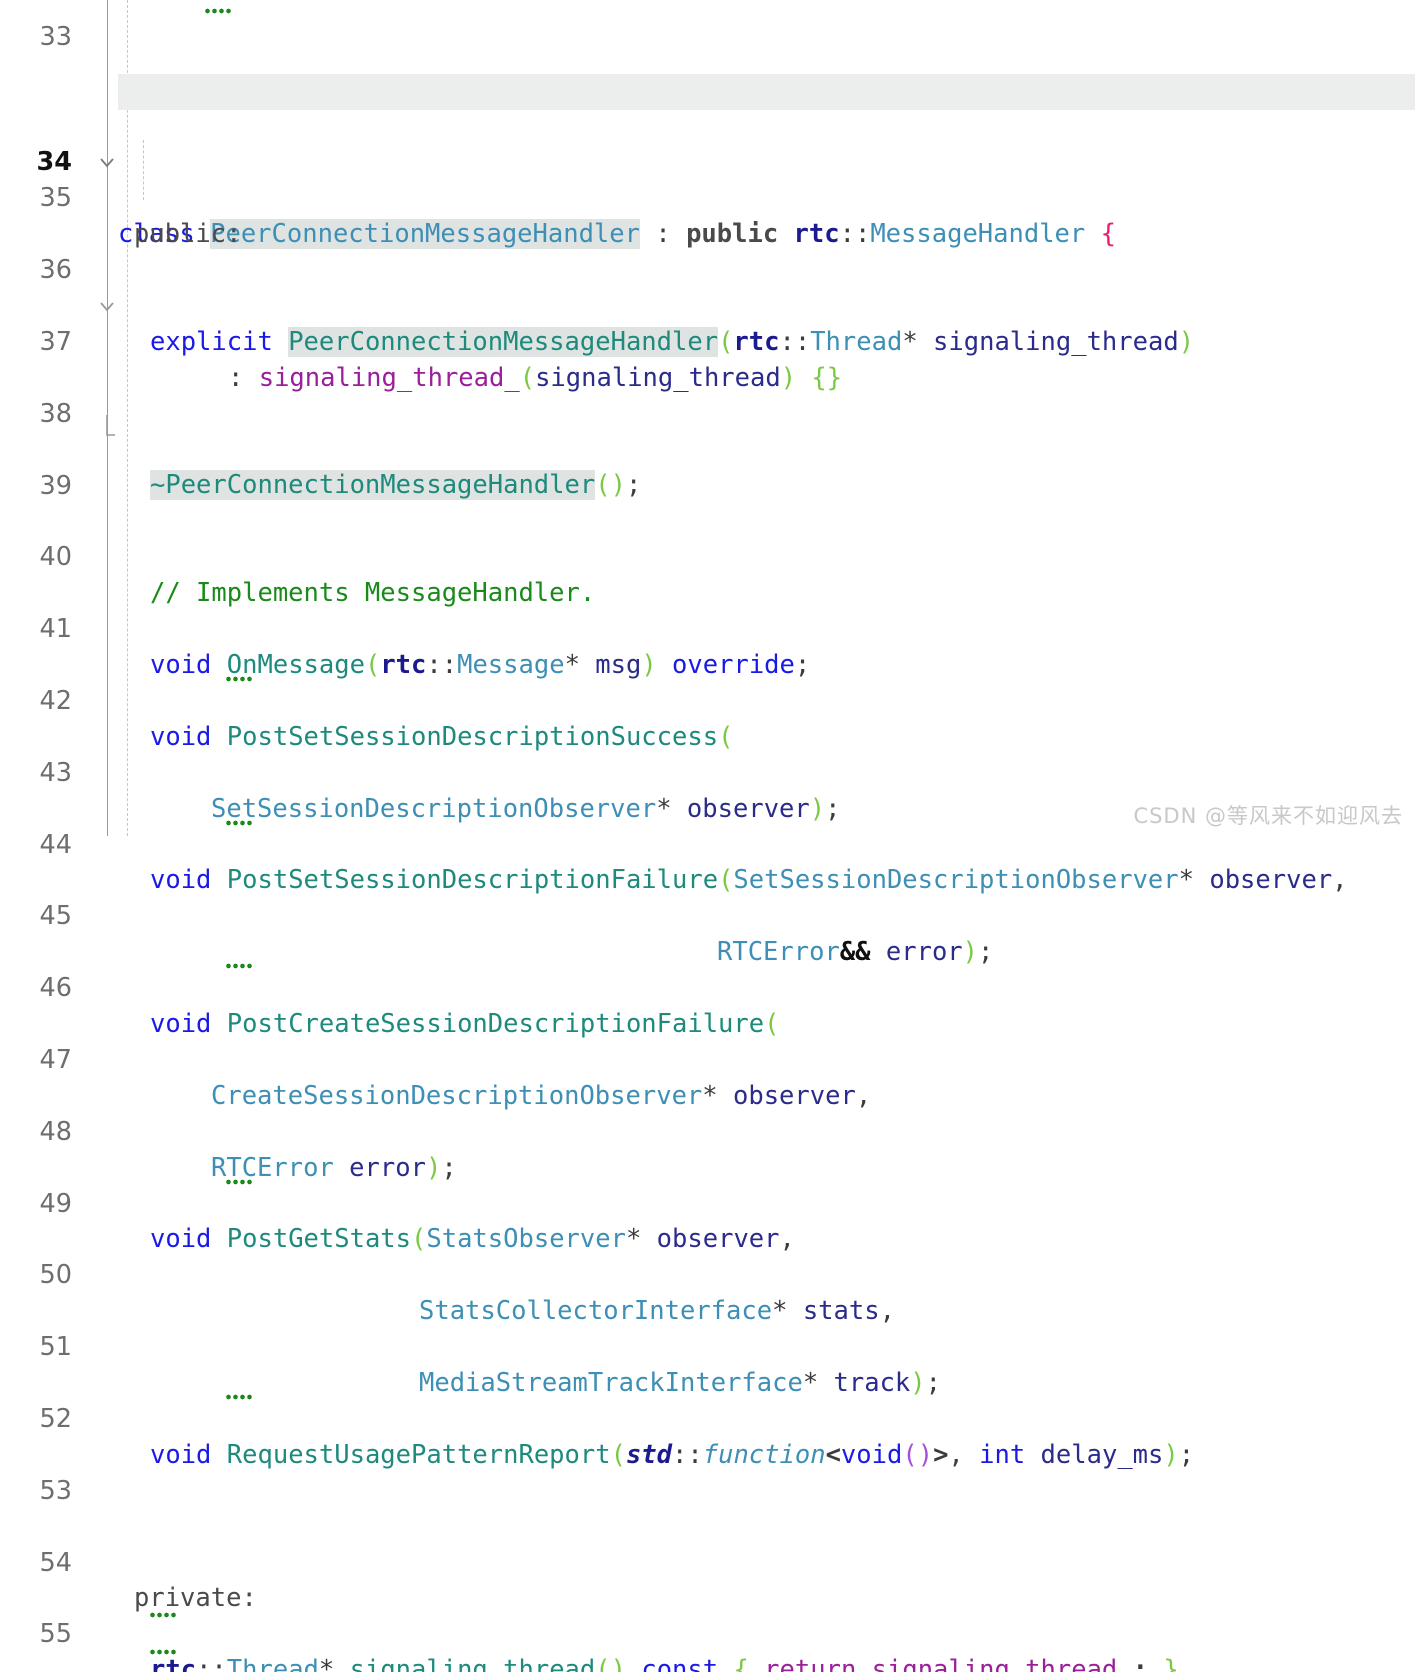 The image size is (1415, 1672). Describe the element at coordinates (55, 1490) in the screenshot. I see `line-number: 53` at that location.